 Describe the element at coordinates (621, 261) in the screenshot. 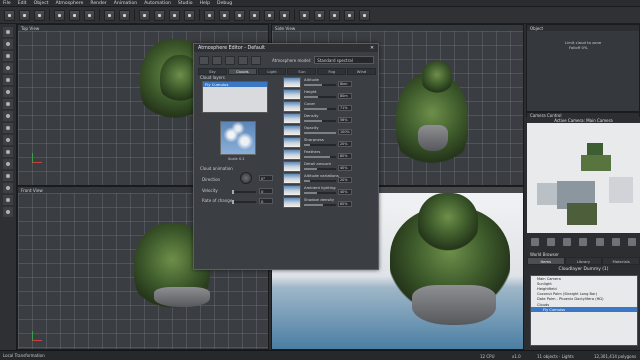

I see `tab-materials: Materials` at that location.